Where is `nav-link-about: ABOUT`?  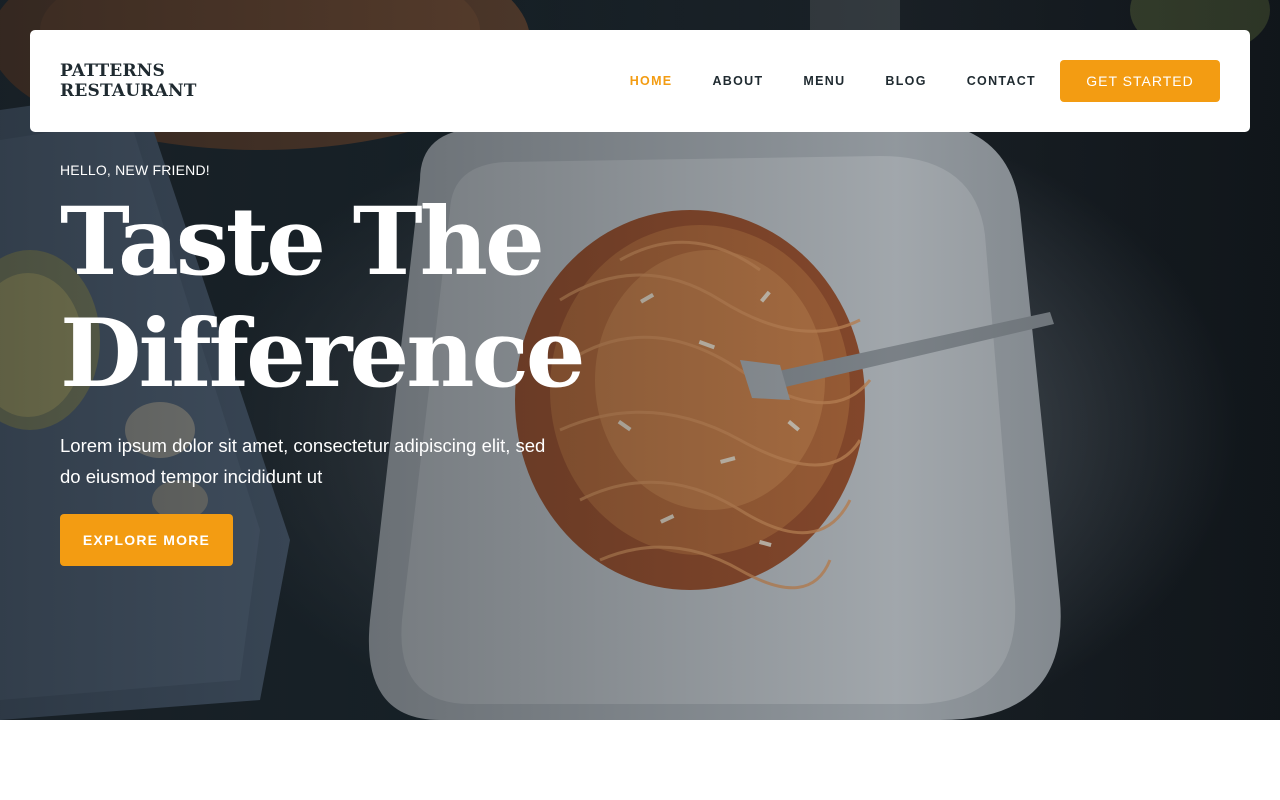
nav-link-about: ABOUT is located at coordinates (737, 81).